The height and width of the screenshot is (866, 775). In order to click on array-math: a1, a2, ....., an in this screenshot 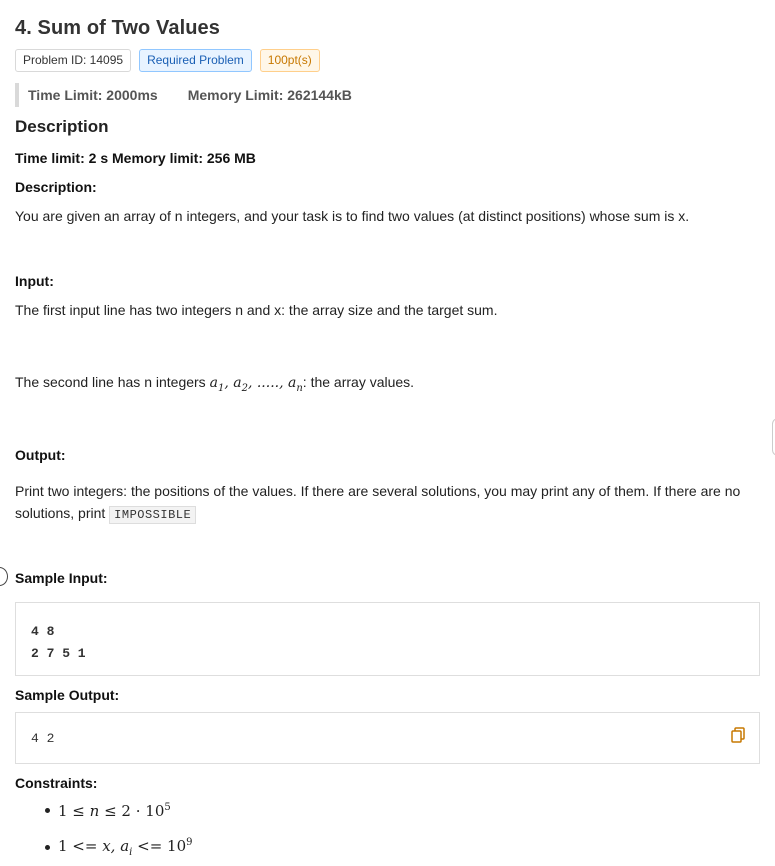, I will do `click(256, 384)`.